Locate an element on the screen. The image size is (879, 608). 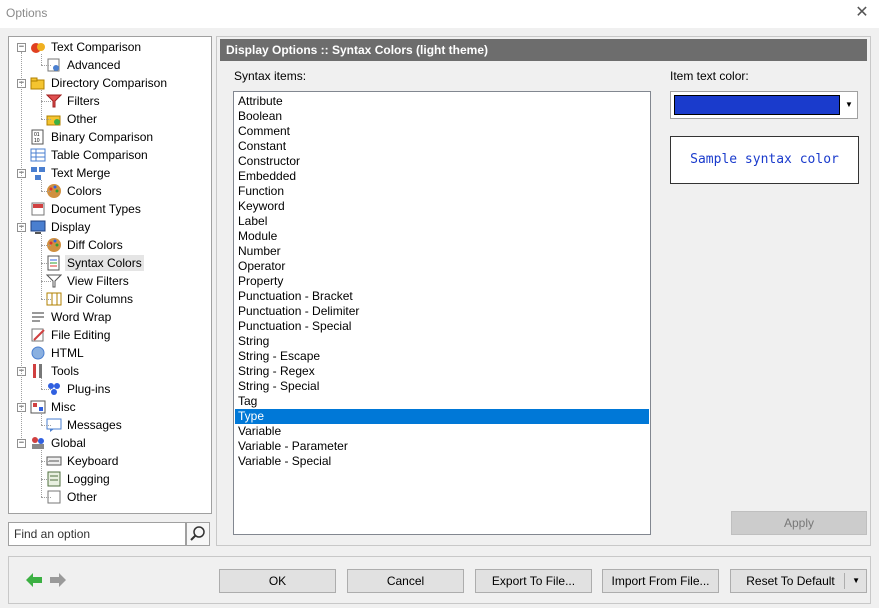
tree-item-word-wrap: Word Wrap is located at coordinates (65, 317).